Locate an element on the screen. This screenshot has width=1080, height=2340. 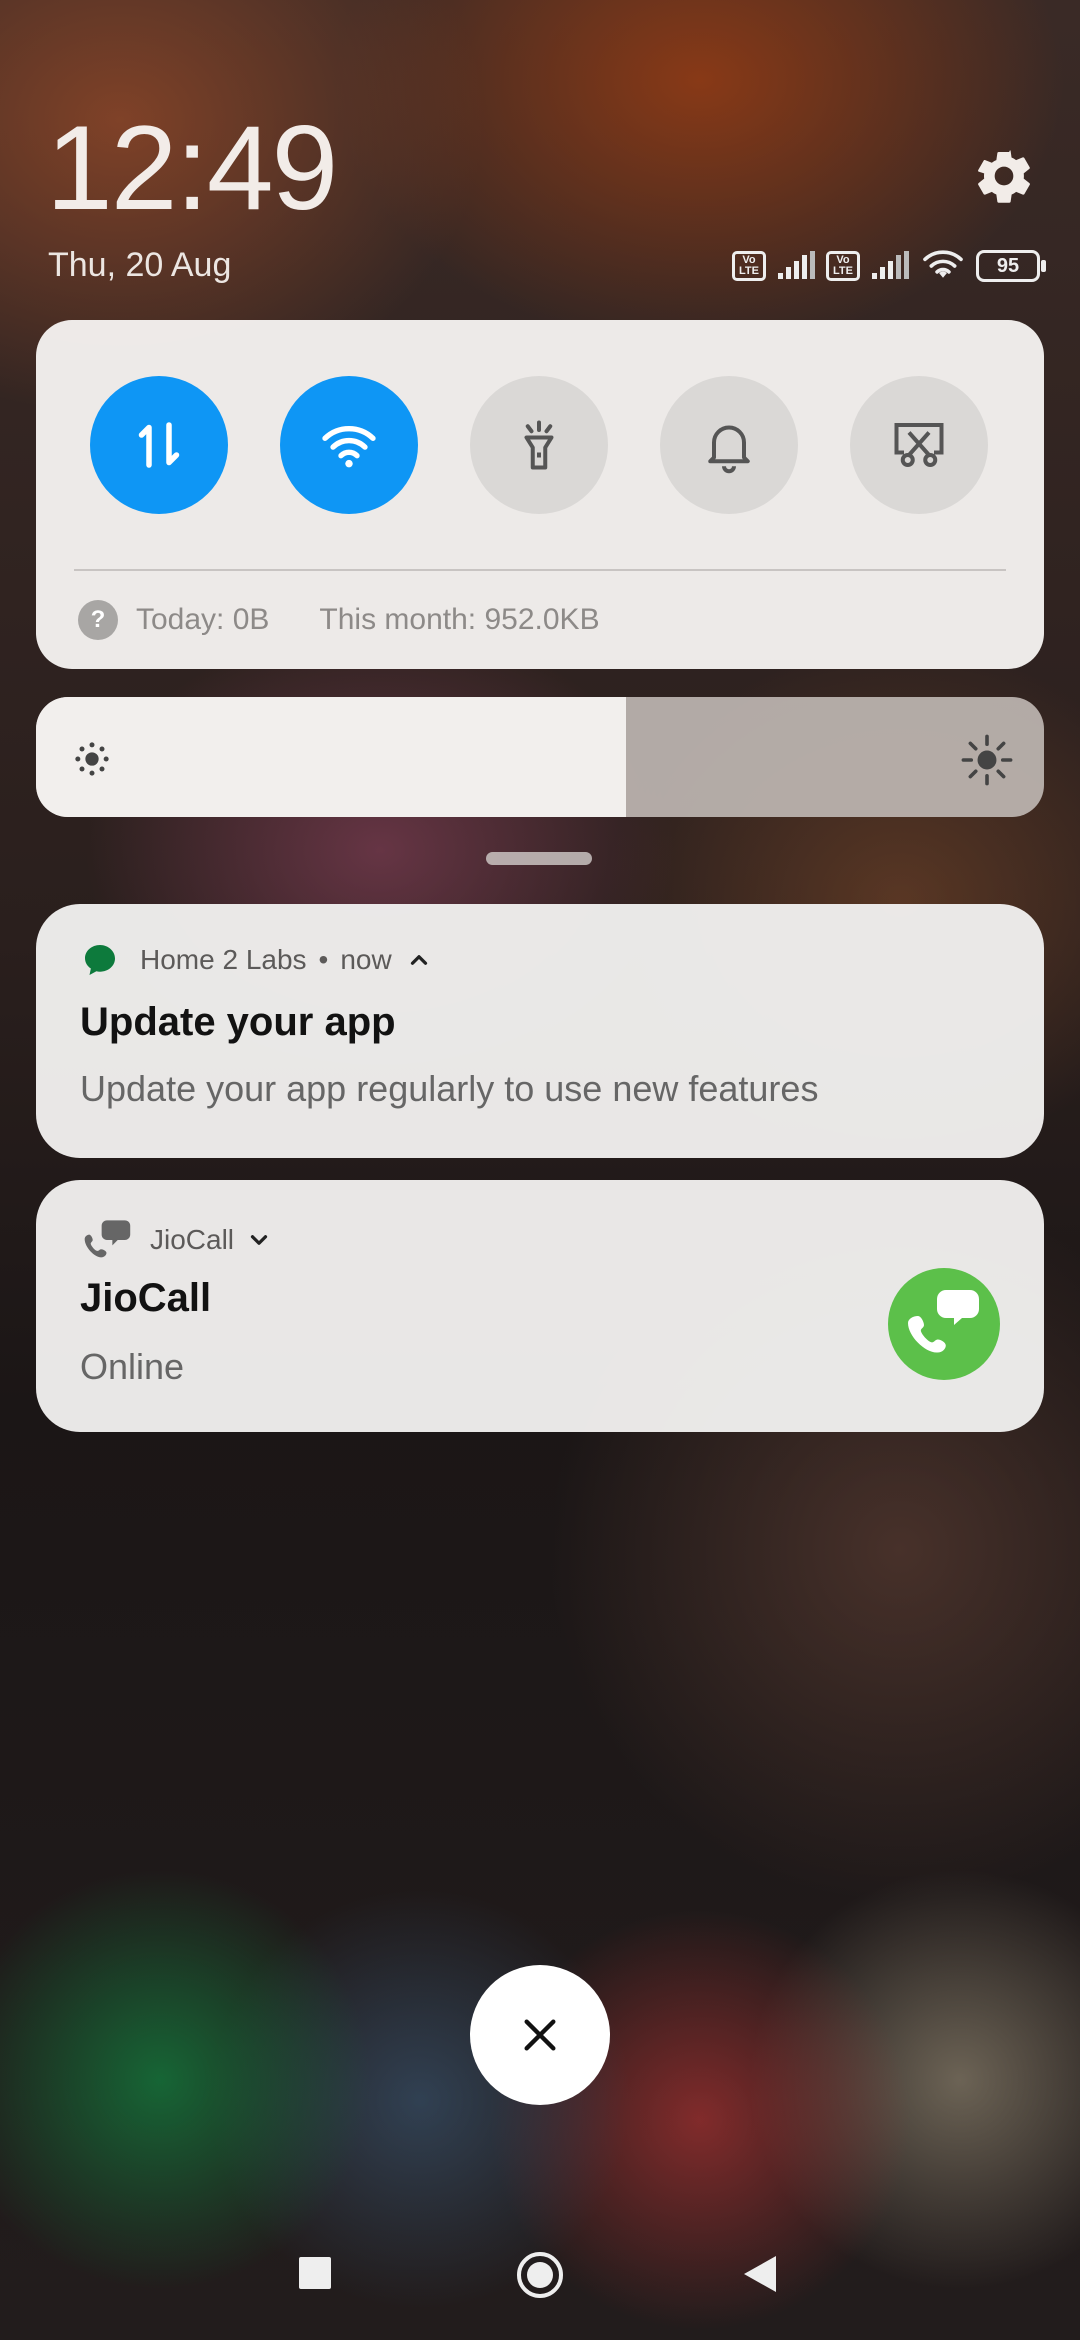
notification-jiocall: JioCall JioCall Online is located at coordinates (540, 1306).